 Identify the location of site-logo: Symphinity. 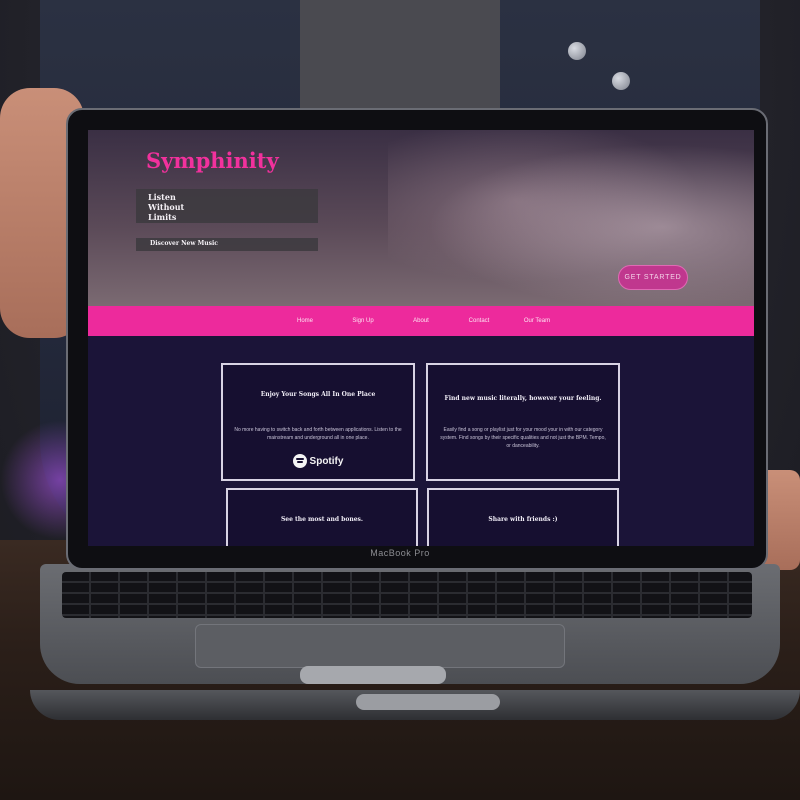
(212, 160).